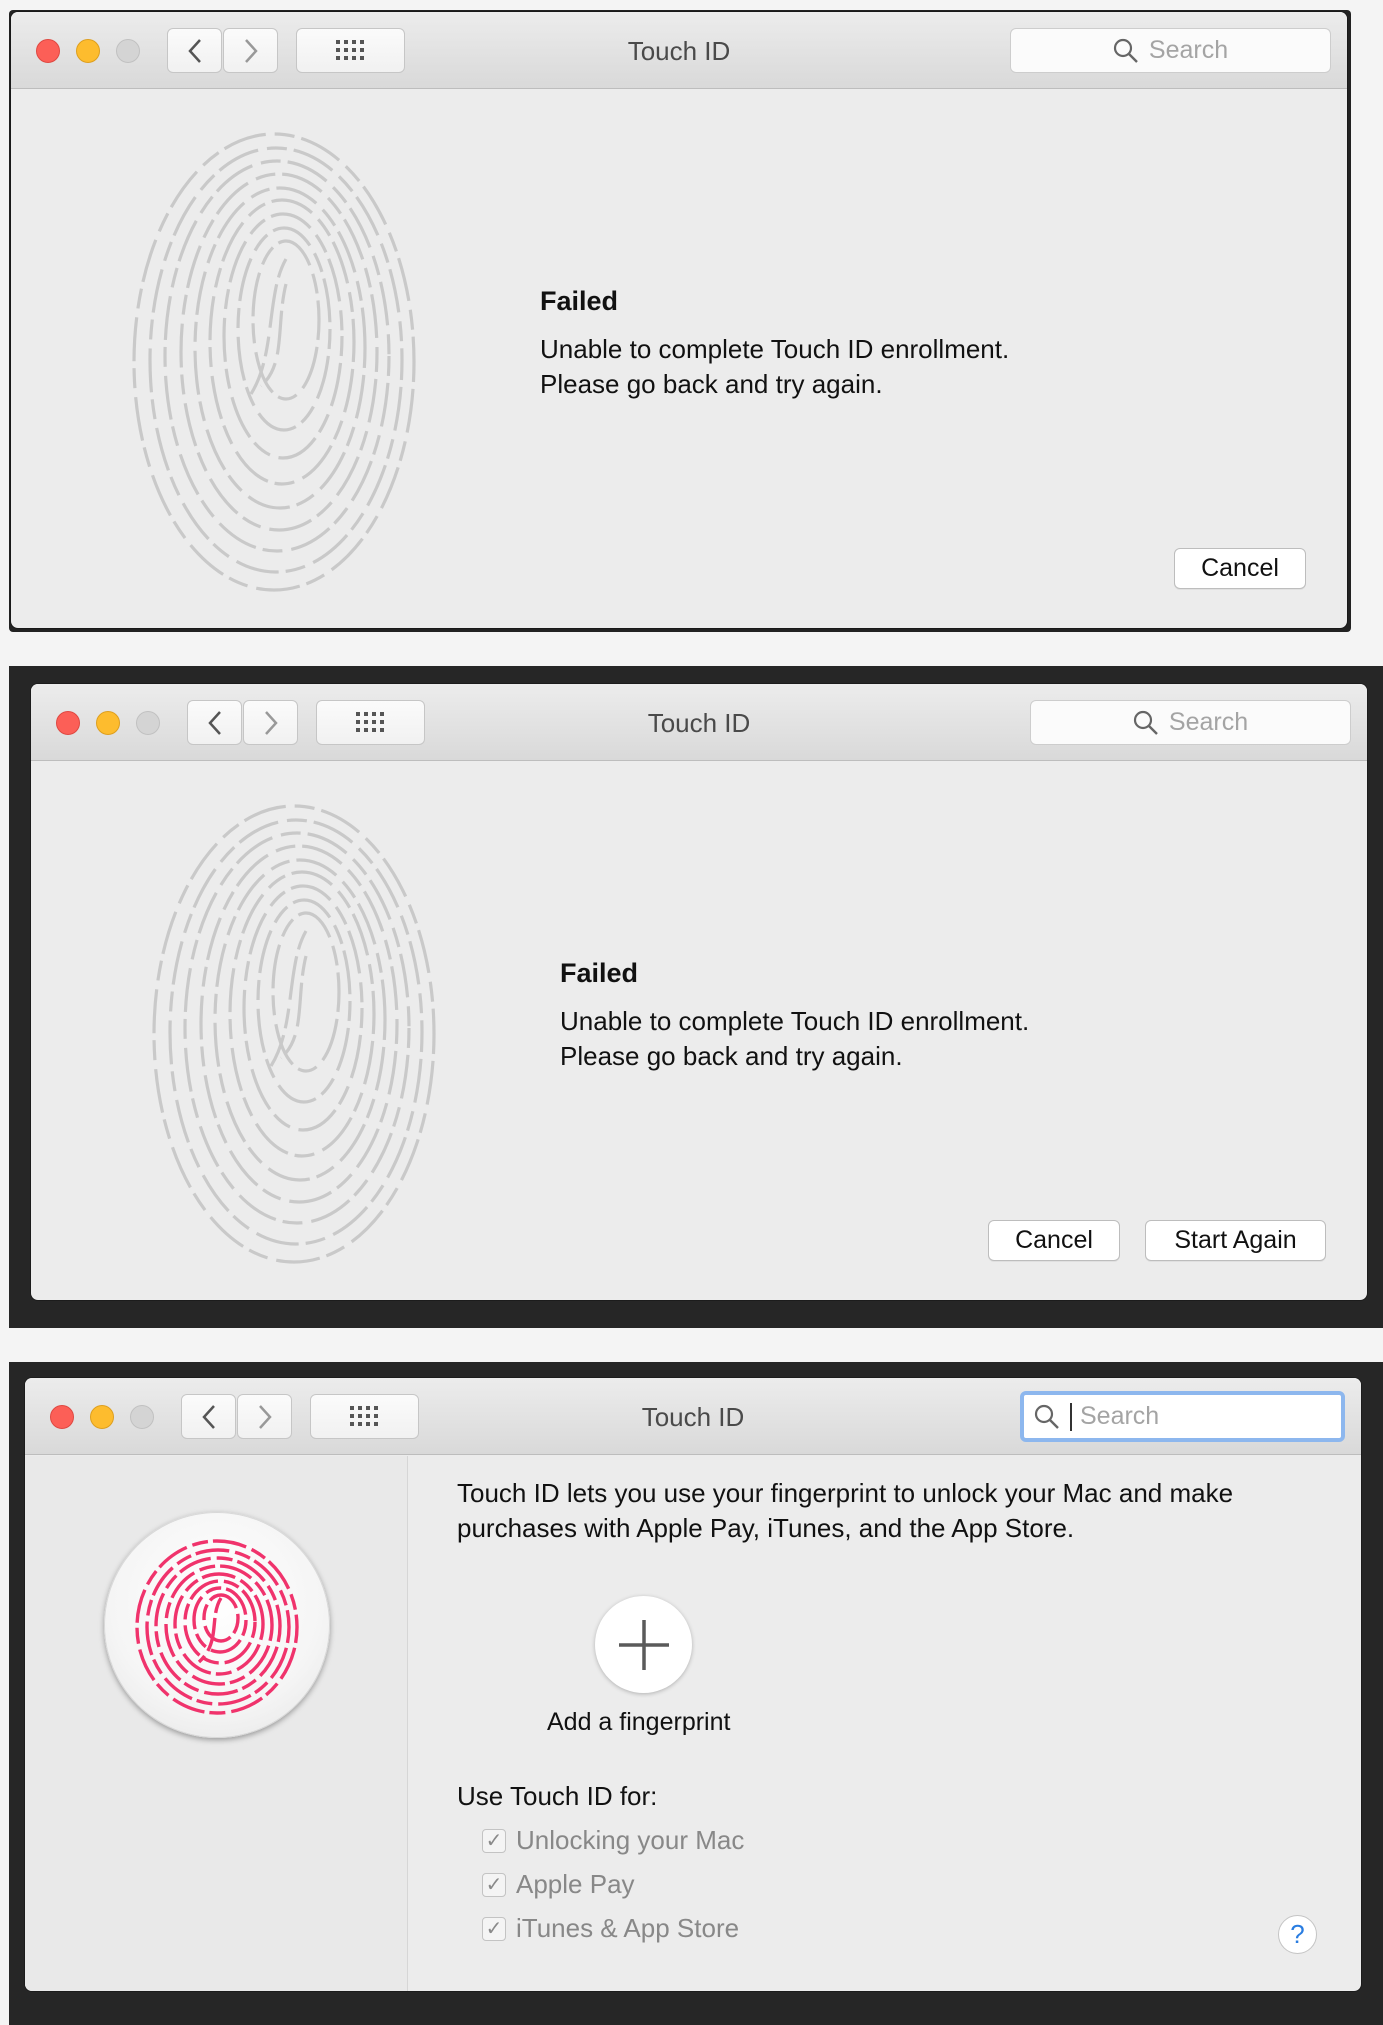 The height and width of the screenshot is (2025, 1383). Describe the element at coordinates (1297, 1934) in the screenshot. I see `help-button: ?` at that location.